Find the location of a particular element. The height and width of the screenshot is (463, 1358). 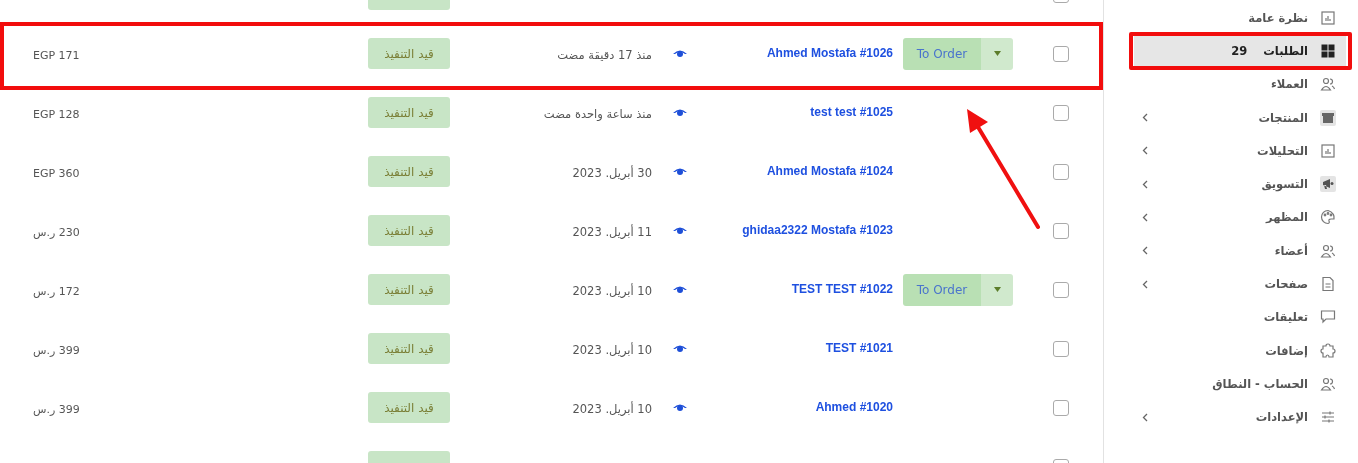

sidebar-item: تعليقات is located at coordinates (1240, 317).